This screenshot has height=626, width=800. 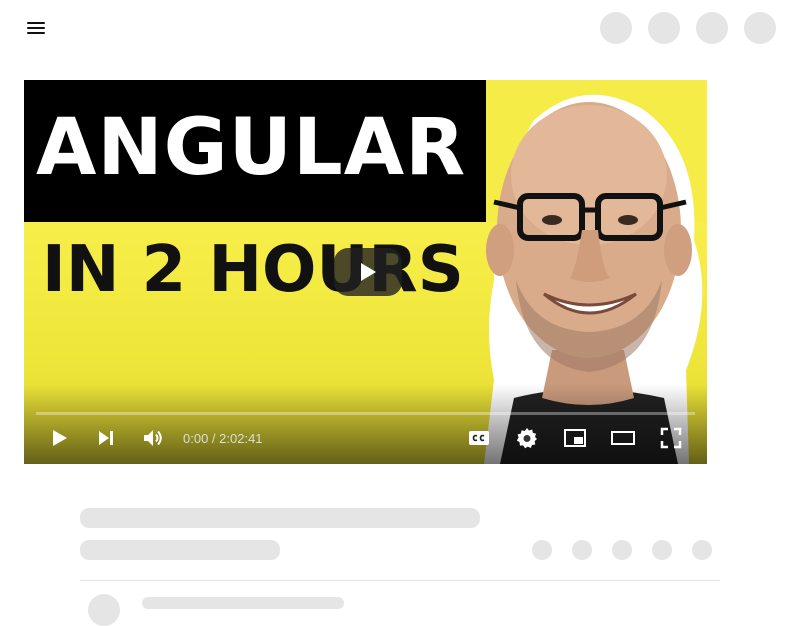 I want to click on next-button, so click(x=106, y=438).